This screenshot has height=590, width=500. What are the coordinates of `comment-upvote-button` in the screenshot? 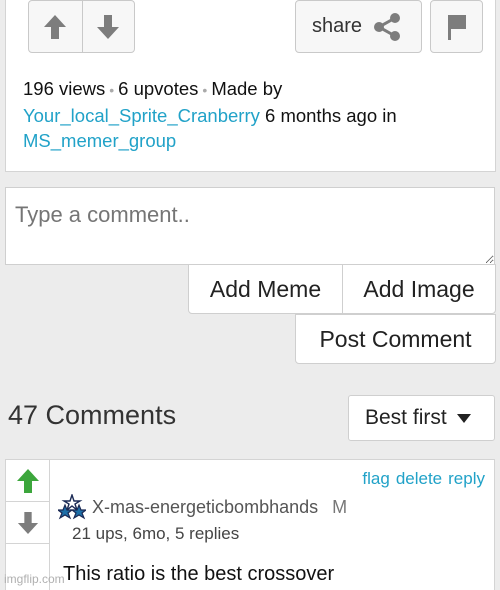 It's located at (27, 481).